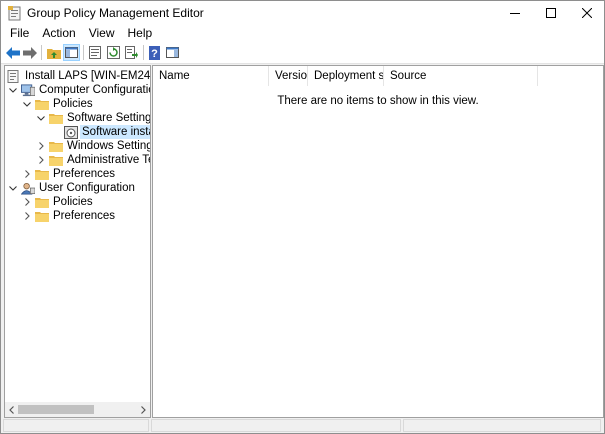 The height and width of the screenshot is (434, 605). I want to click on tree-node-cc-policies: Policies, so click(57, 104).